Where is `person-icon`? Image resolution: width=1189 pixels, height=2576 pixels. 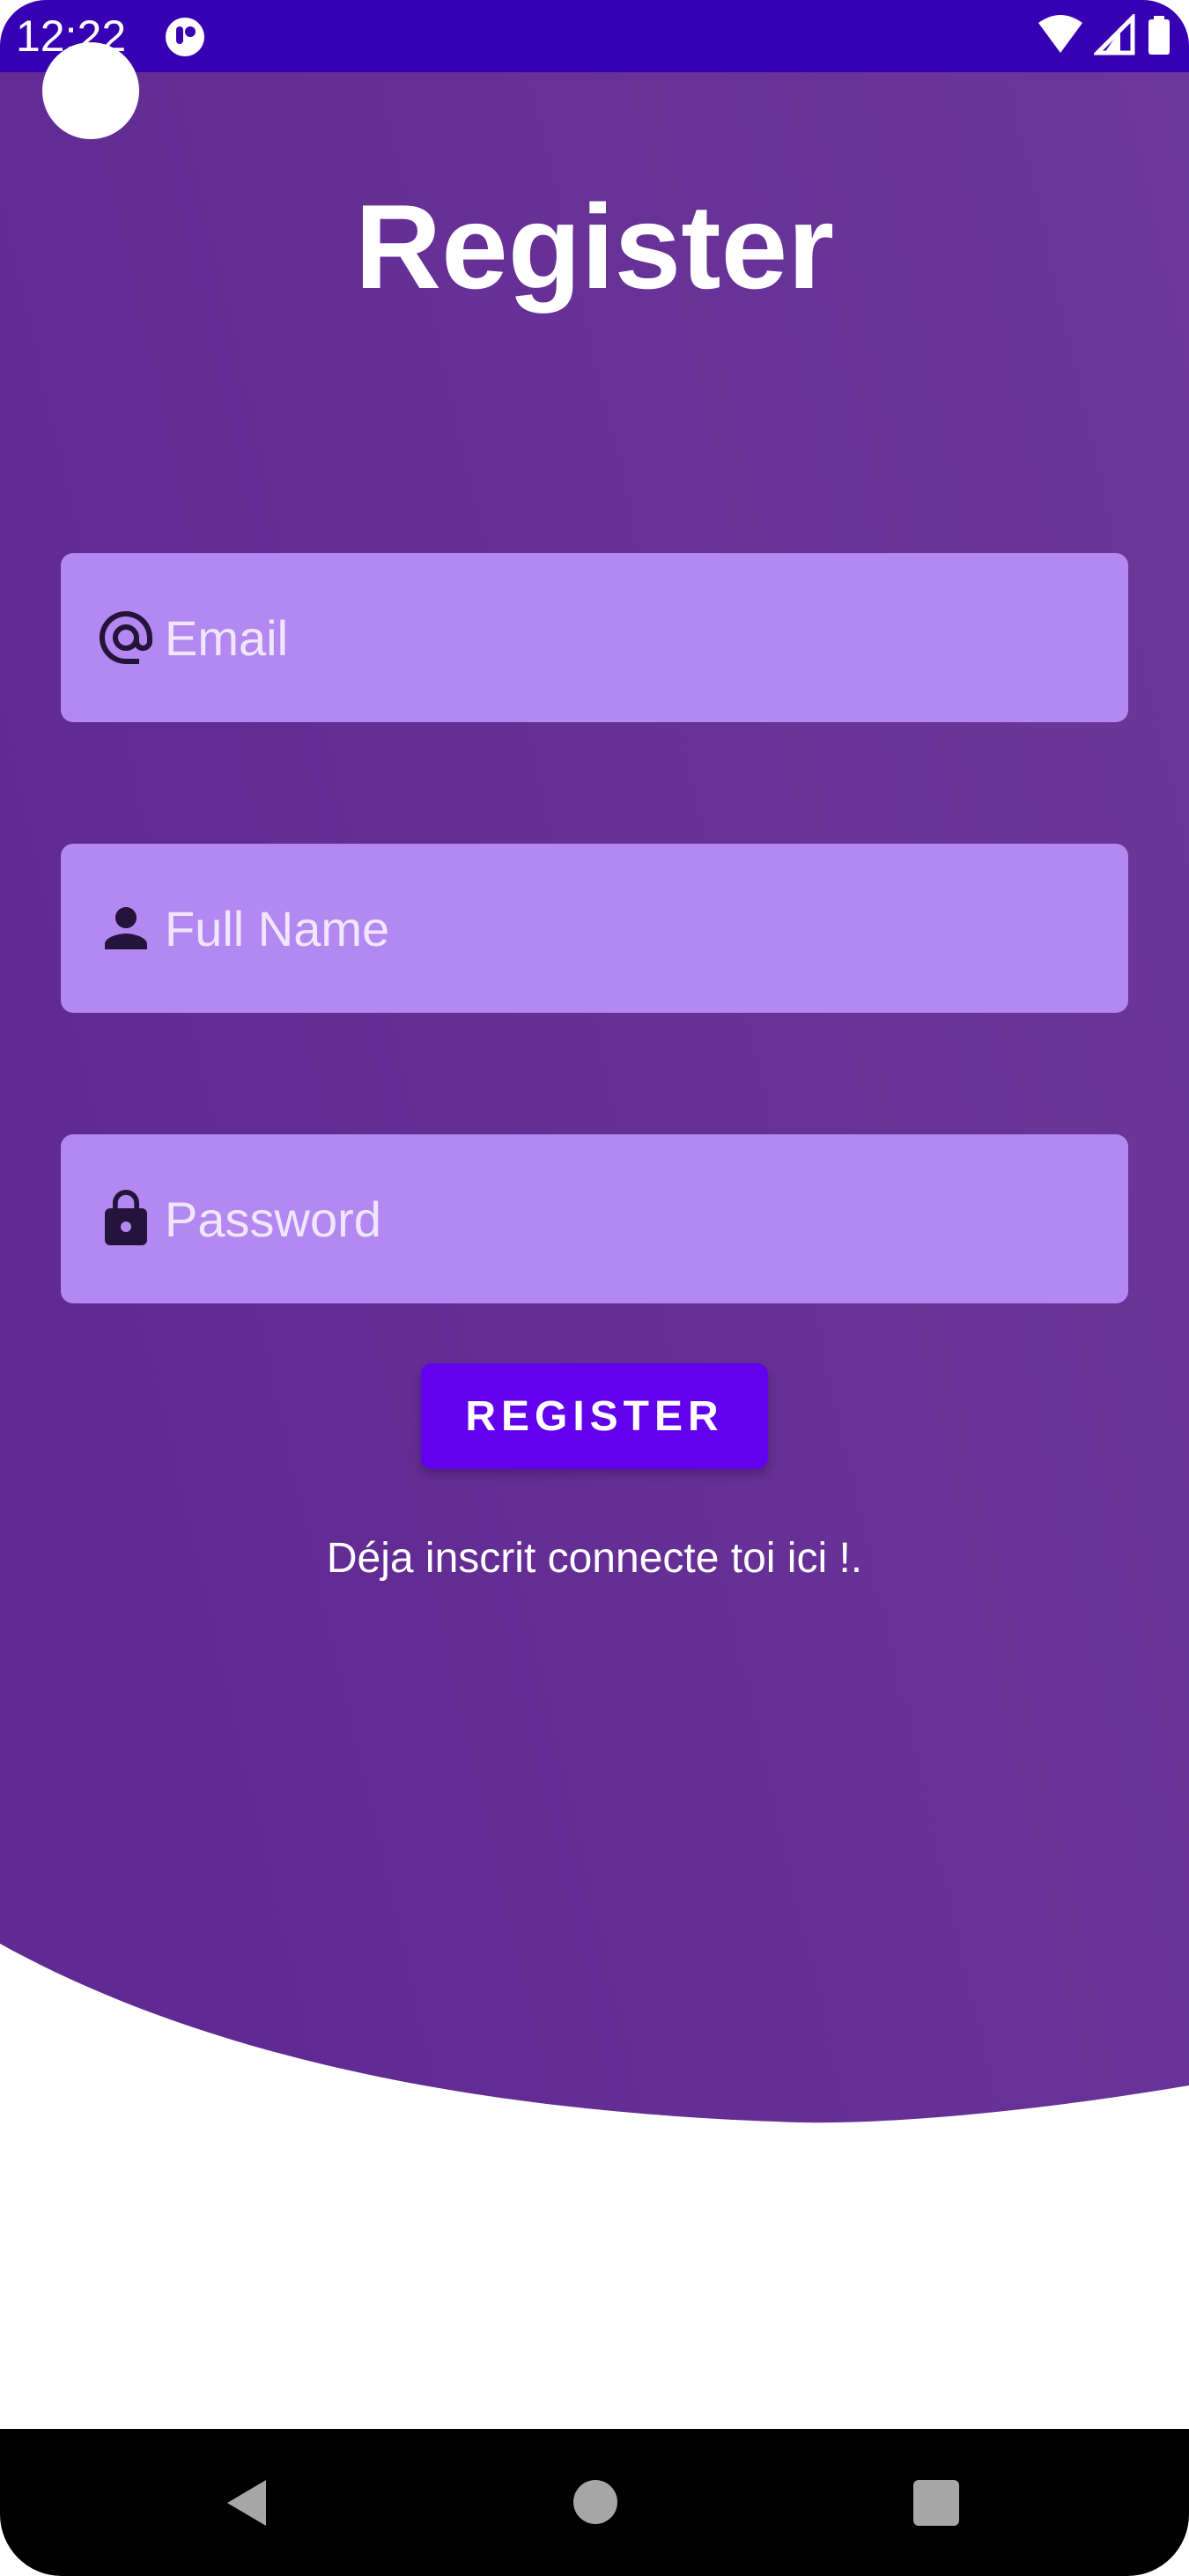
person-icon is located at coordinates (126, 928).